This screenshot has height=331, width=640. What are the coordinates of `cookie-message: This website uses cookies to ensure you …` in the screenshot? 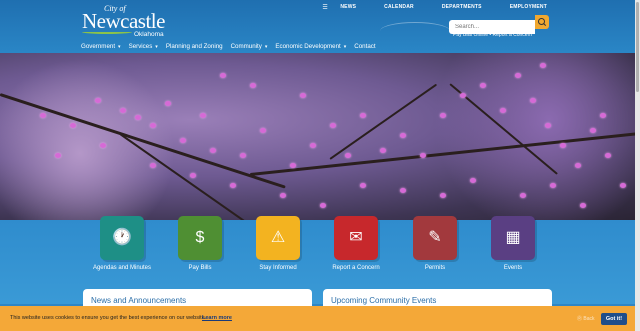 It's located at (108, 318).